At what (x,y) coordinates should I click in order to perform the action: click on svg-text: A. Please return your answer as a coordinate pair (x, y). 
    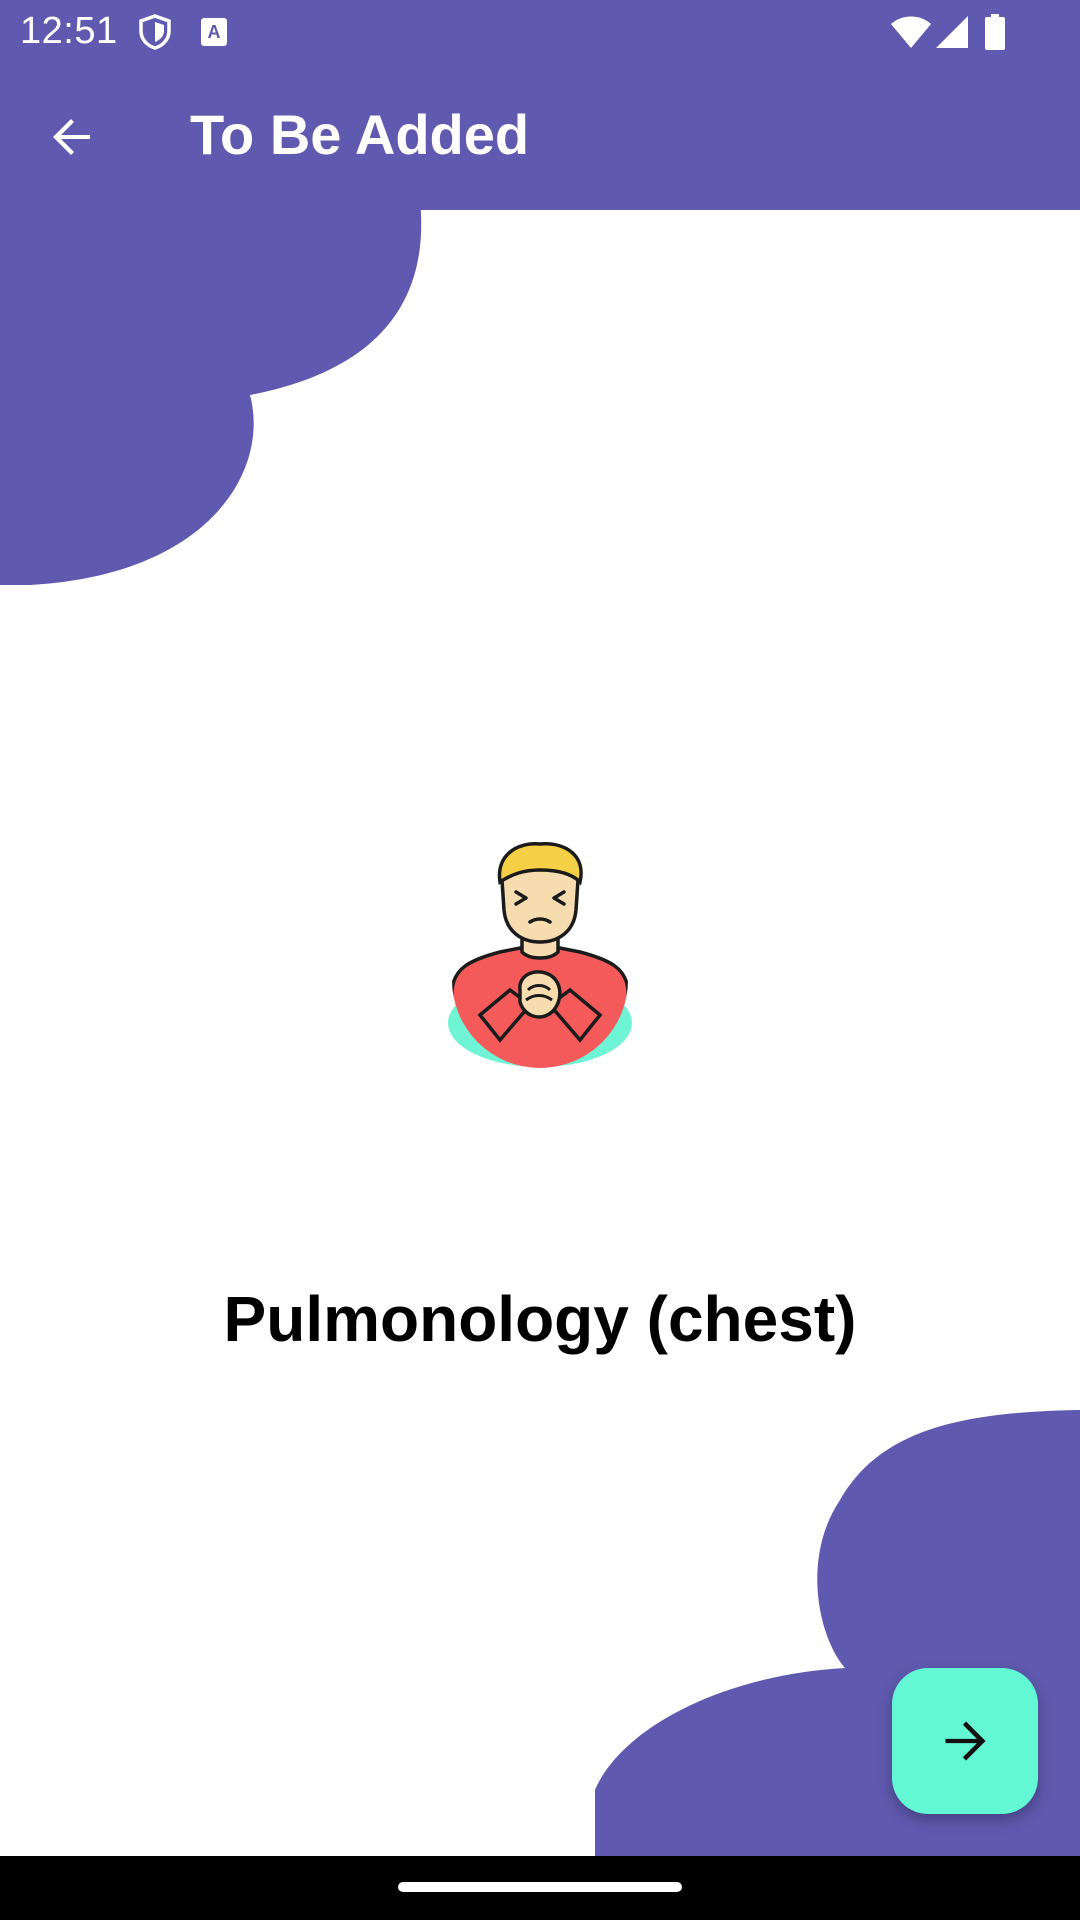
    Looking at the image, I should click on (214, 32).